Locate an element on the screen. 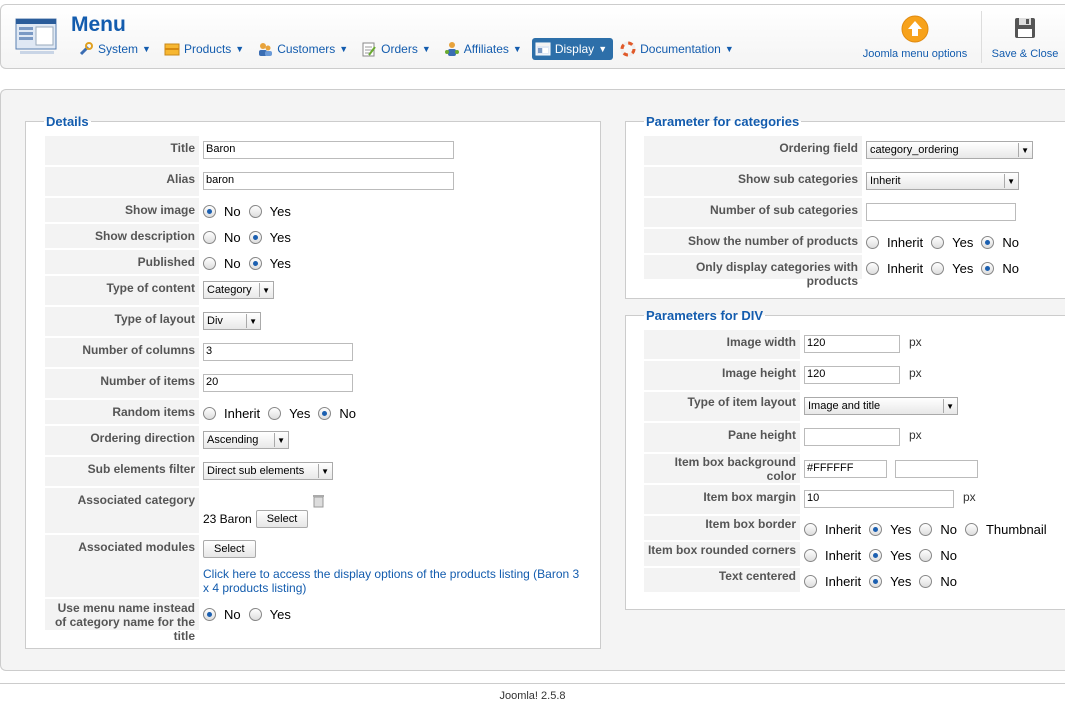 The height and width of the screenshot is (706, 1065). ordering-field-select: category_ordering ▼ is located at coordinates (949, 150).